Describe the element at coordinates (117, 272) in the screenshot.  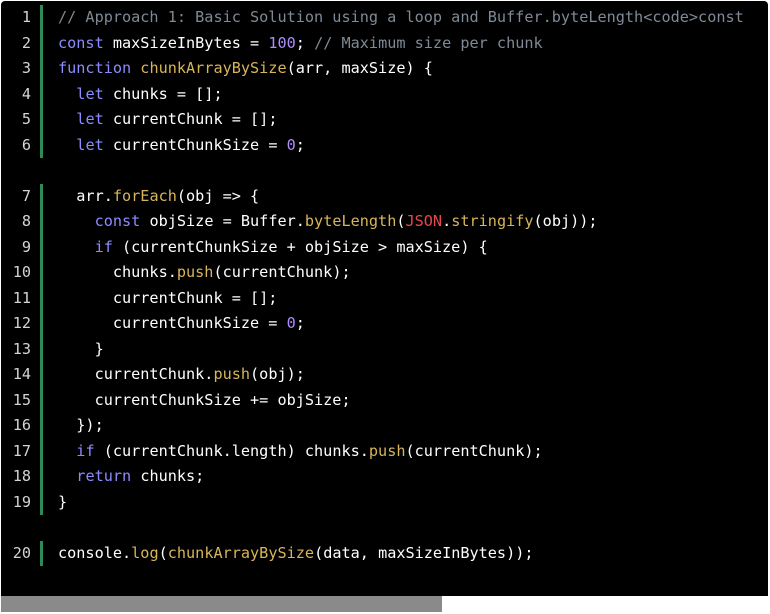
I see `code-token: chunks.` at that location.